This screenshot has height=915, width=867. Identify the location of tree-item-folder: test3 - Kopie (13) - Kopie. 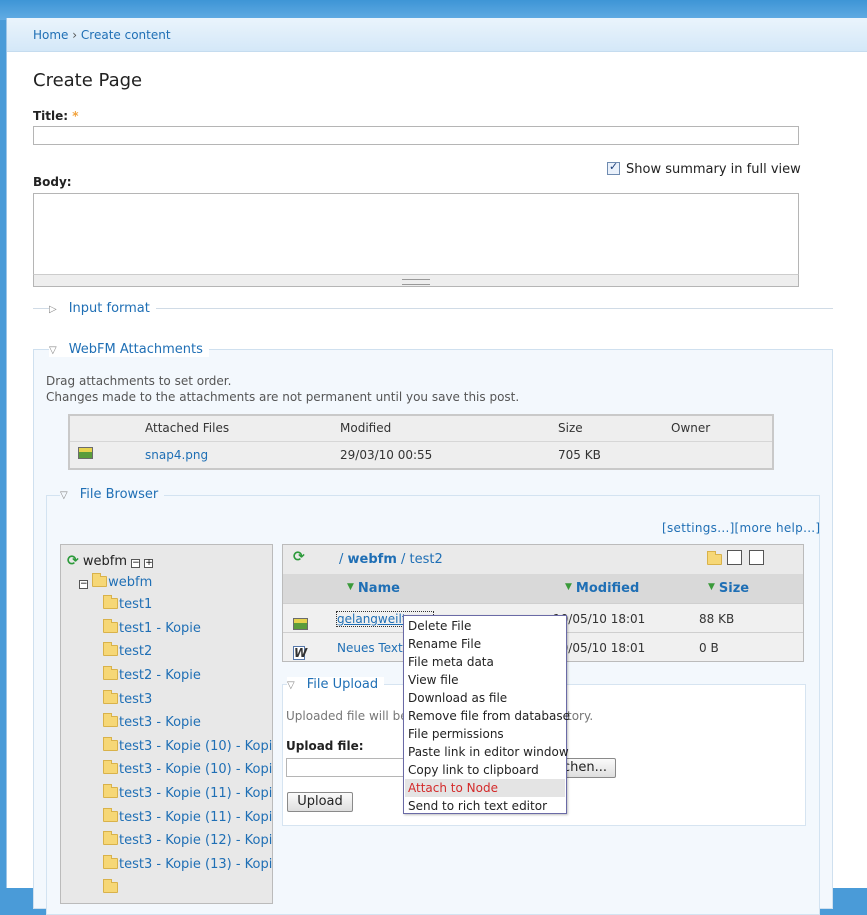
(187, 863).